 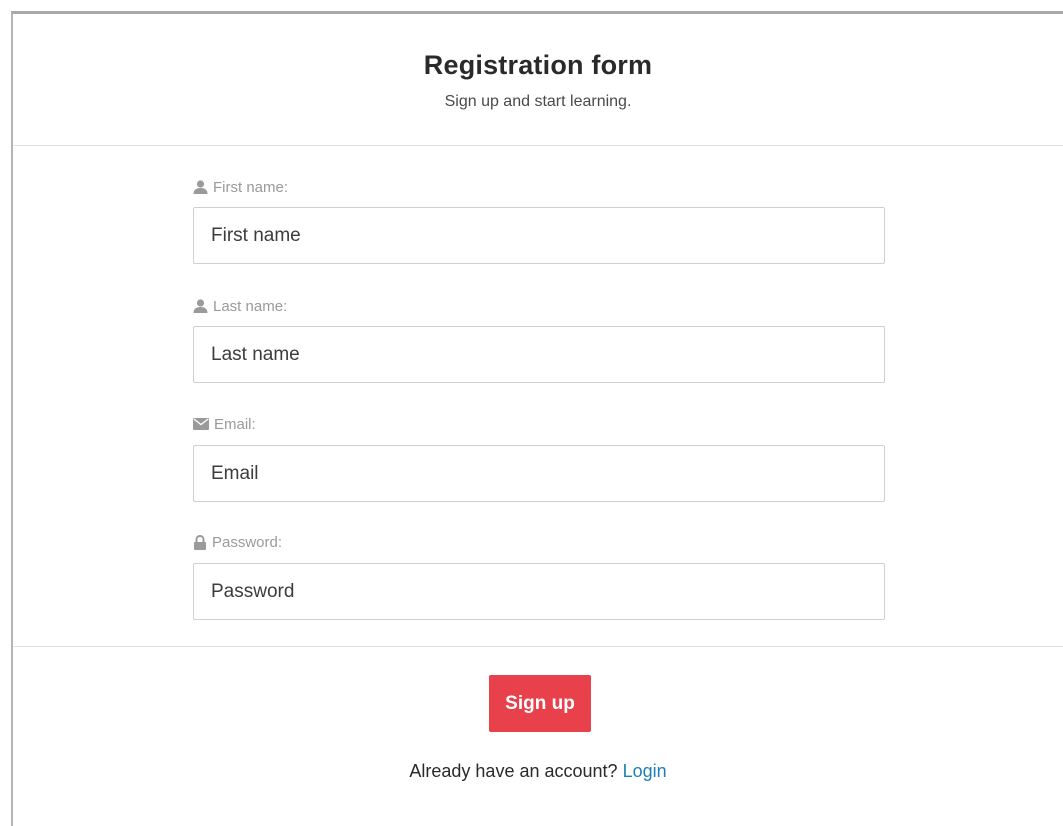 I want to click on page-subtitle: Sign up and start learning., so click(x=538, y=101).